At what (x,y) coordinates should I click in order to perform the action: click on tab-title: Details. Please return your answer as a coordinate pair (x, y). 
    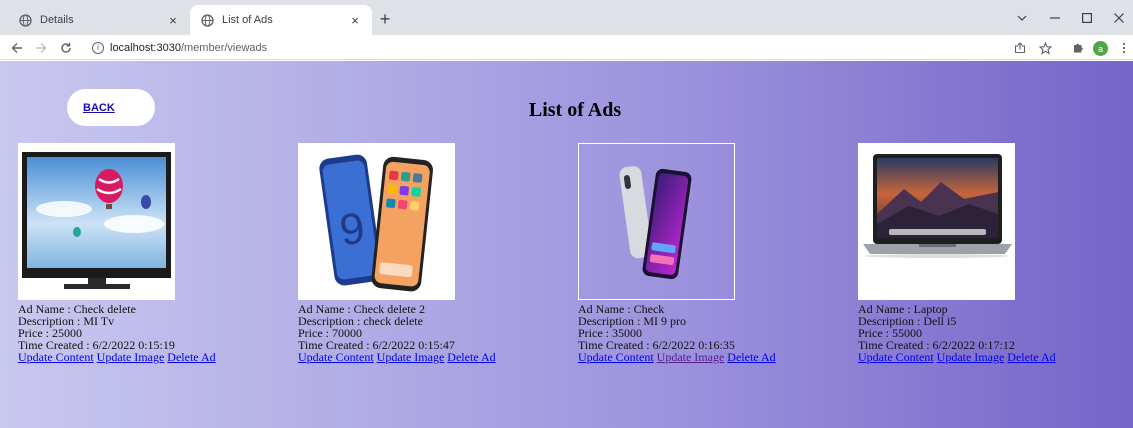
    Looking at the image, I should click on (57, 20).